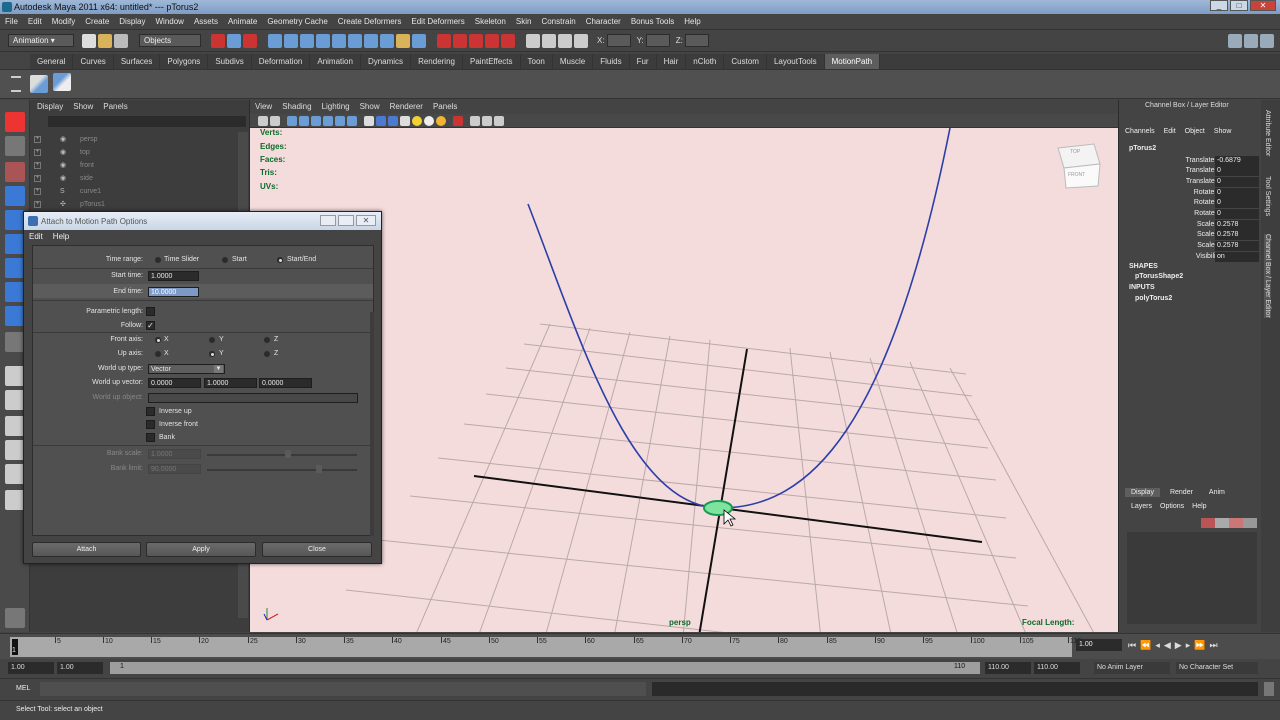 Image resolution: width=1280 pixels, height=720 pixels. What do you see at coordinates (234, 40) in the screenshot?
I see `select-object-icon` at bounding box center [234, 40].